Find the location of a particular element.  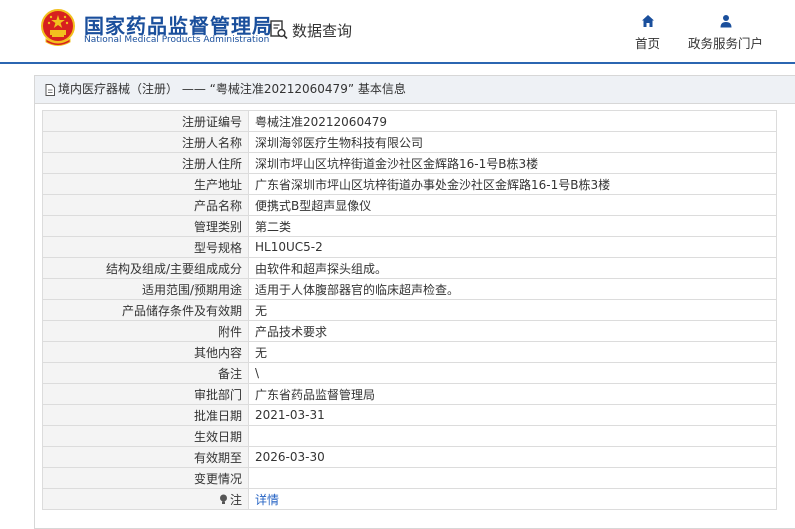

field-value: 粤械注准20212060479 is located at coordinates (512, 121).